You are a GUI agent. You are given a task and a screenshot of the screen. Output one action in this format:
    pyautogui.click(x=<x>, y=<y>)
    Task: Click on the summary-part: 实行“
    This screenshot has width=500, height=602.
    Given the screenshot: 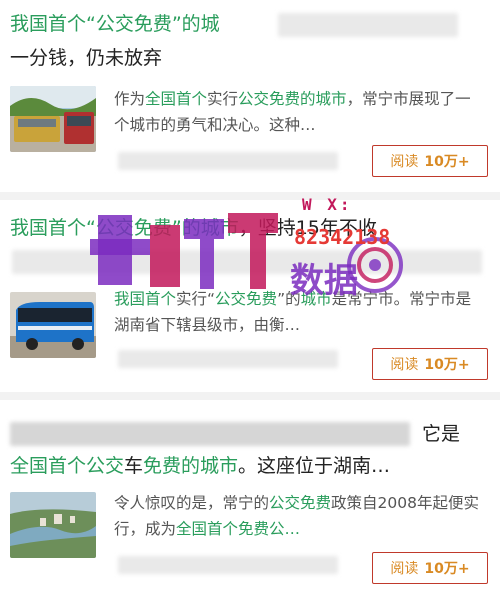 What is the action you would take?
    pyautogui.click(x=196, y=299)
    